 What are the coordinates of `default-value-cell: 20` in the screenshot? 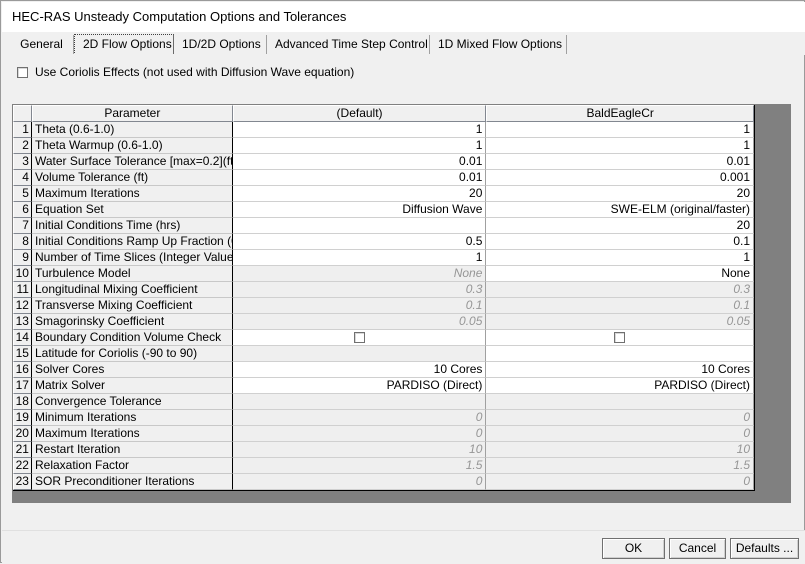 It's located at (359, 194).